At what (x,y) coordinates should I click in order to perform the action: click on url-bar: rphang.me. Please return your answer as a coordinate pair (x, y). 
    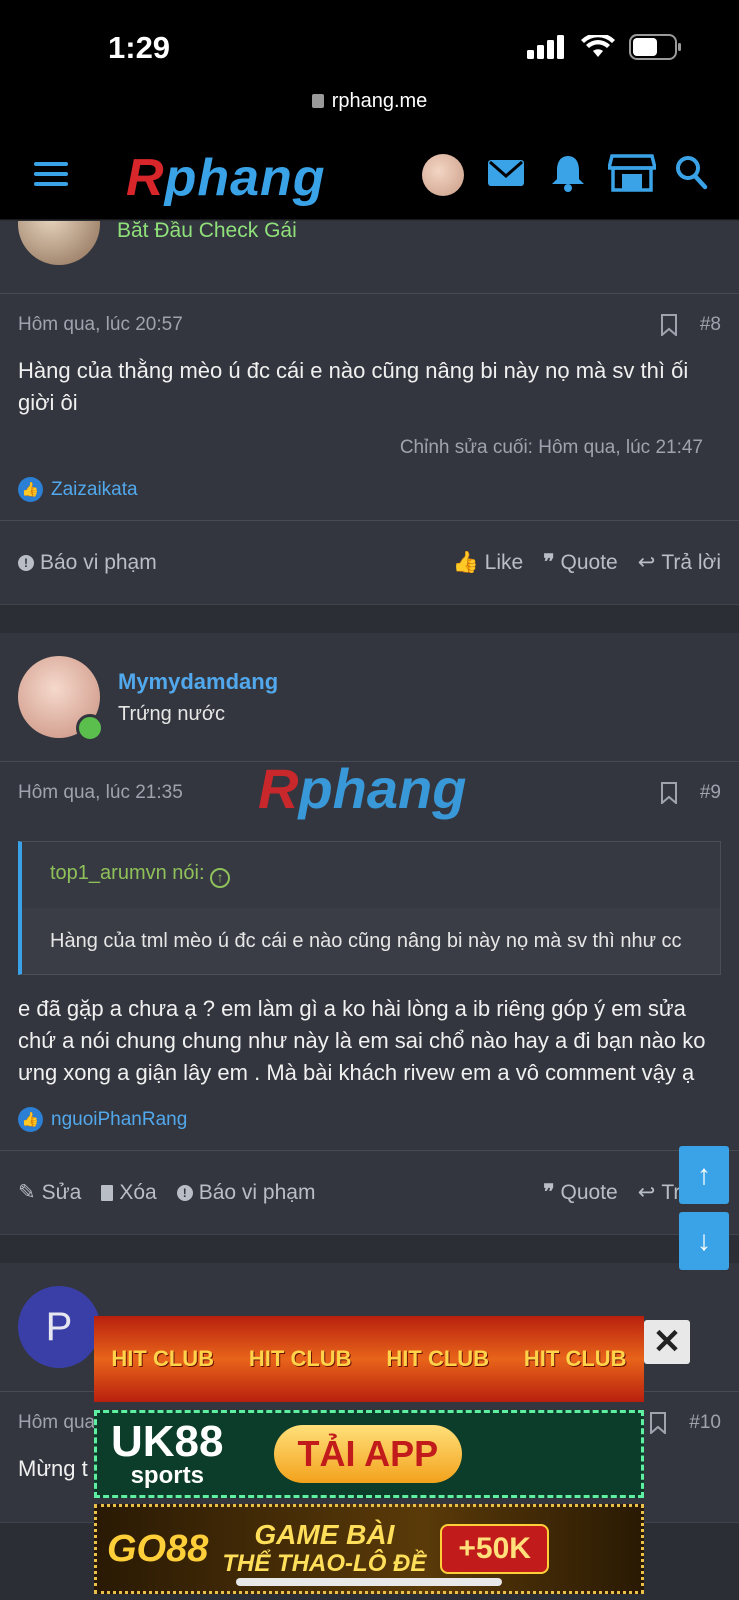
    Looking at the image, I should click on (369, 110).